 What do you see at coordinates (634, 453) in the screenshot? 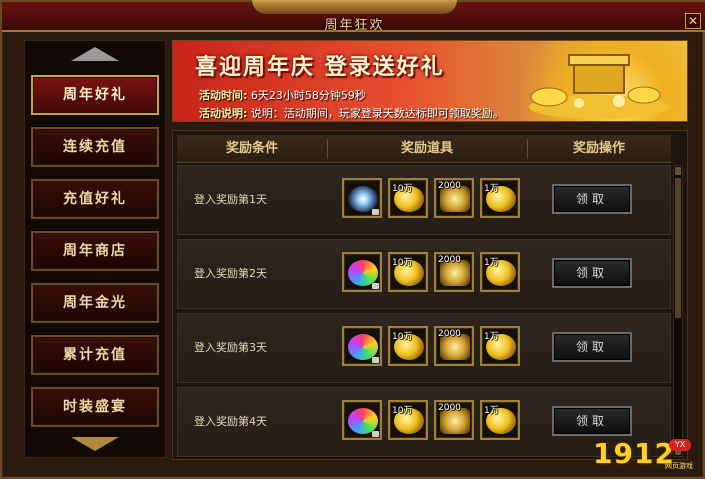
I see `logo-number: 1912` at bounding box center [634, 453].